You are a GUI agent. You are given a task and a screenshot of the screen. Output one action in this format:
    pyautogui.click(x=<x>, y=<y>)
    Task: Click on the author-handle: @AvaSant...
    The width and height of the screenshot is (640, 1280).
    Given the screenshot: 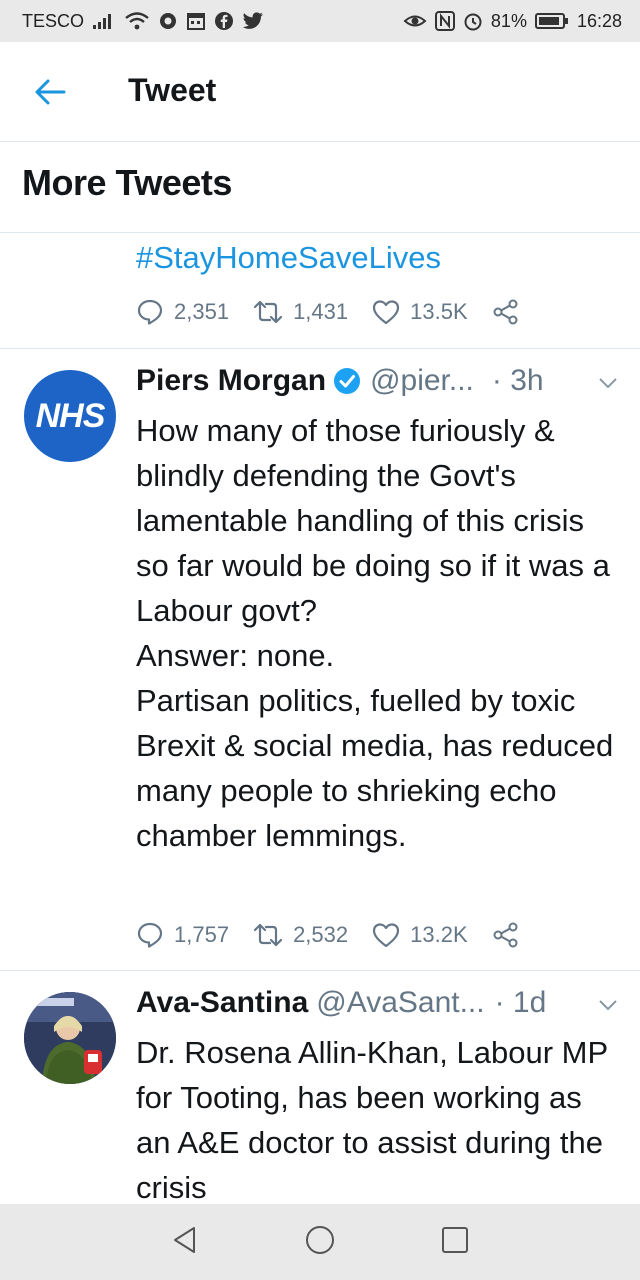 What is the action you would take?
    pyautogui.click(x=400, y=1003)
    